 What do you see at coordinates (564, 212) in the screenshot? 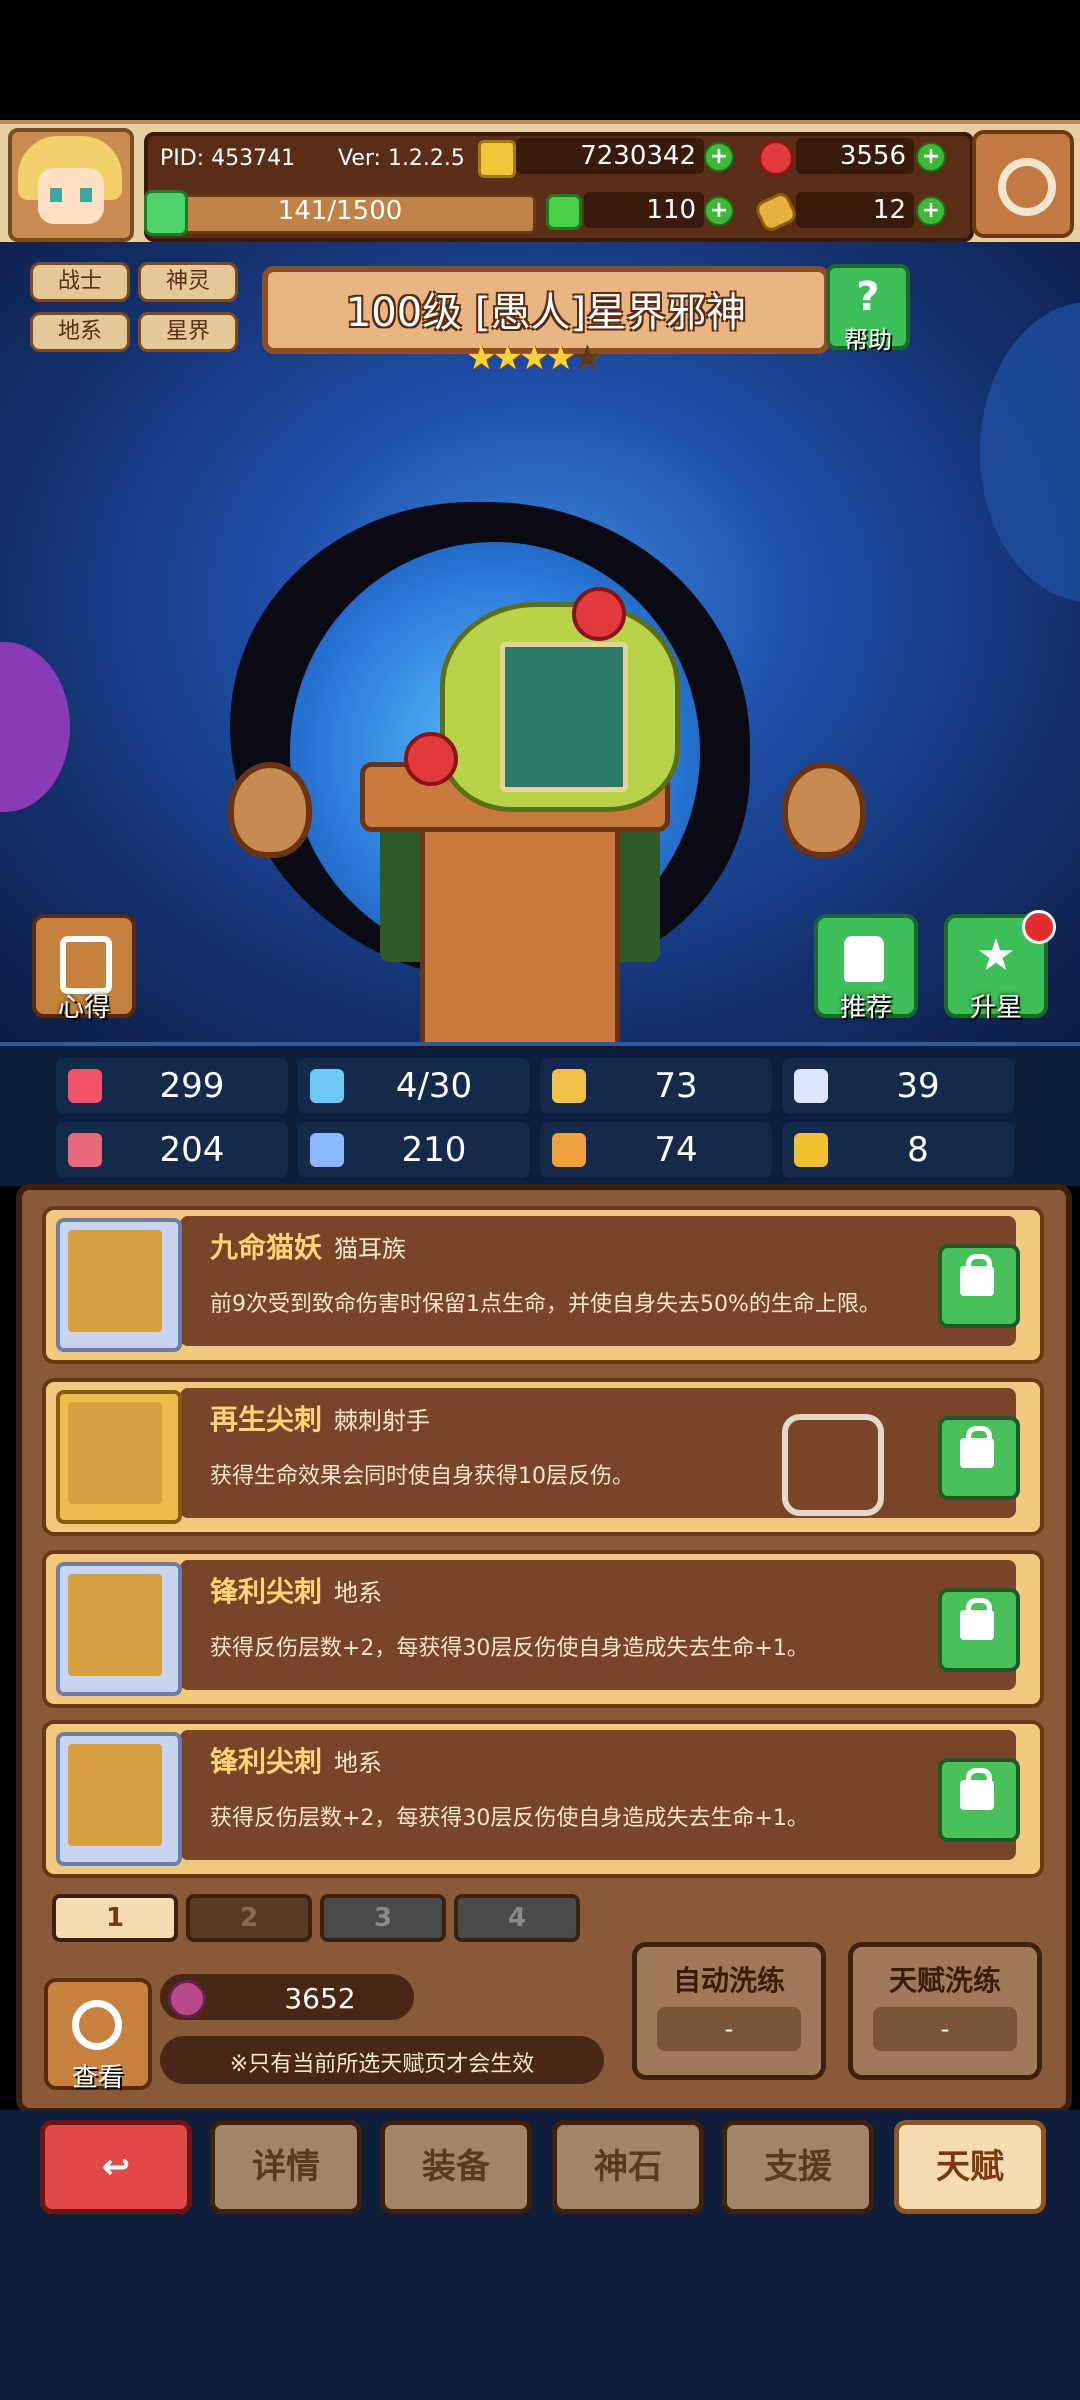
I see `clover-icon` at bounding box center [564, 212].